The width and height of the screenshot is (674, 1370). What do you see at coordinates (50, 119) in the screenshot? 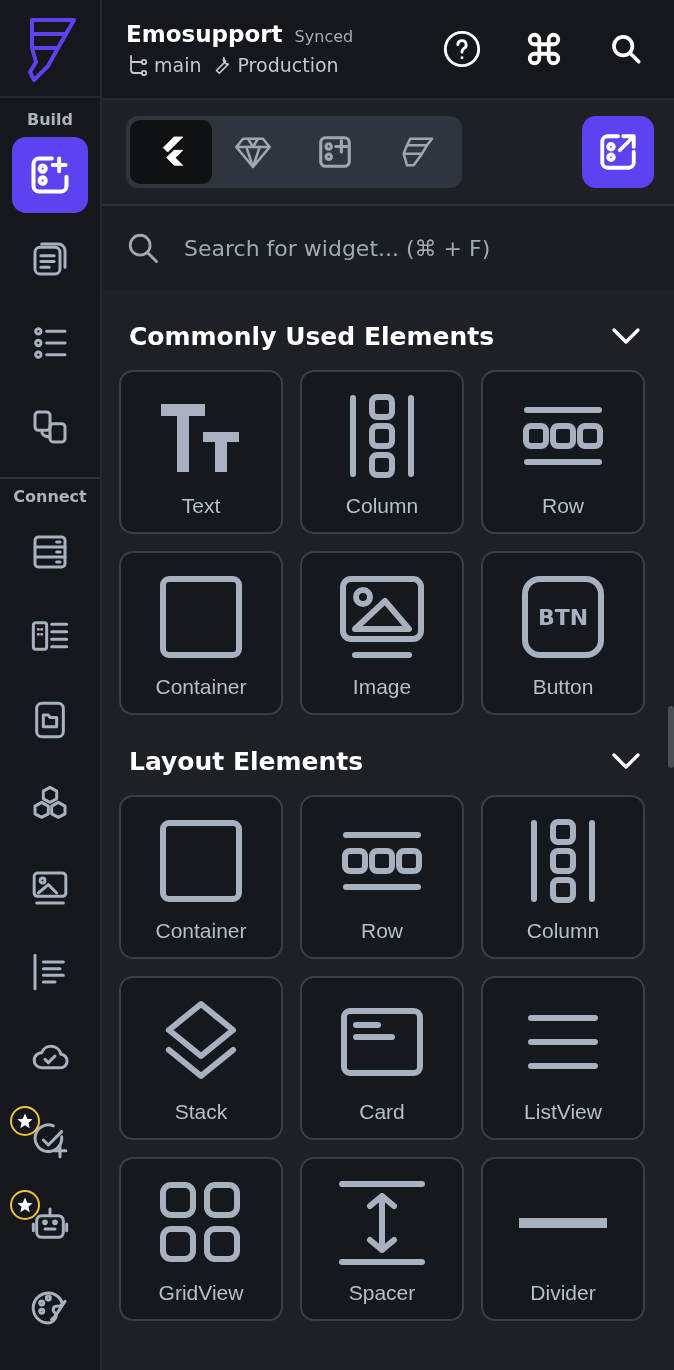
I see `rail-section-label: Build` at bounding box center [50, 119].